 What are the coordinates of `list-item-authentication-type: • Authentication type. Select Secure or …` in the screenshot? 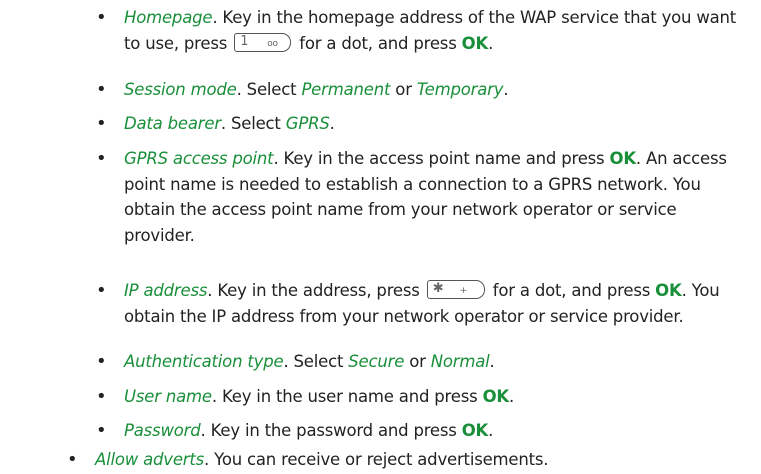 It's located at (425, 362).